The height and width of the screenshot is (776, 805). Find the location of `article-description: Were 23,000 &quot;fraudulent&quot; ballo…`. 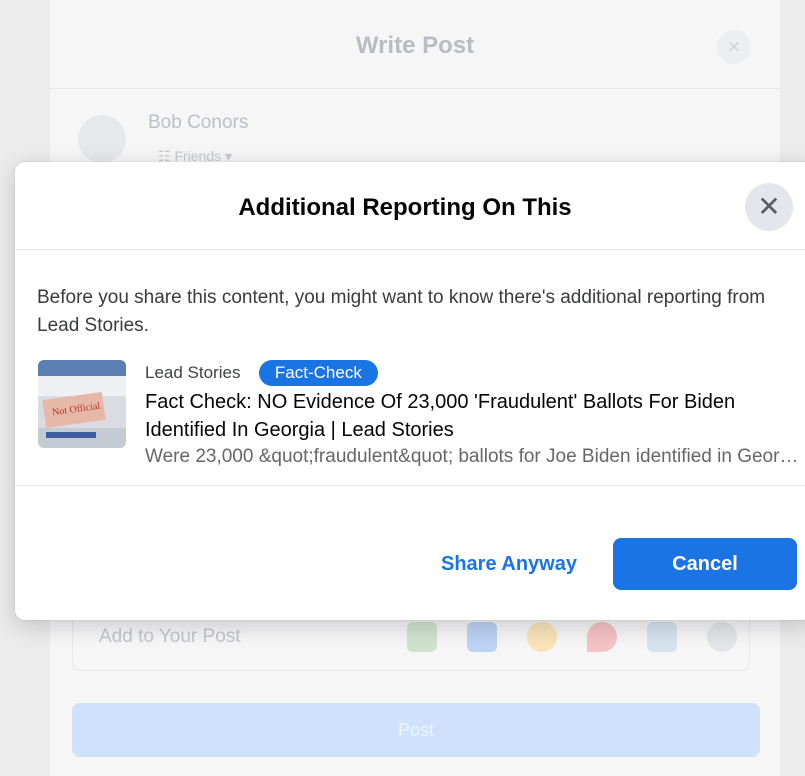

article-description: Were 23,000 &quot;fraudulent&quot; ballo… is located at coordinates (475, 456).